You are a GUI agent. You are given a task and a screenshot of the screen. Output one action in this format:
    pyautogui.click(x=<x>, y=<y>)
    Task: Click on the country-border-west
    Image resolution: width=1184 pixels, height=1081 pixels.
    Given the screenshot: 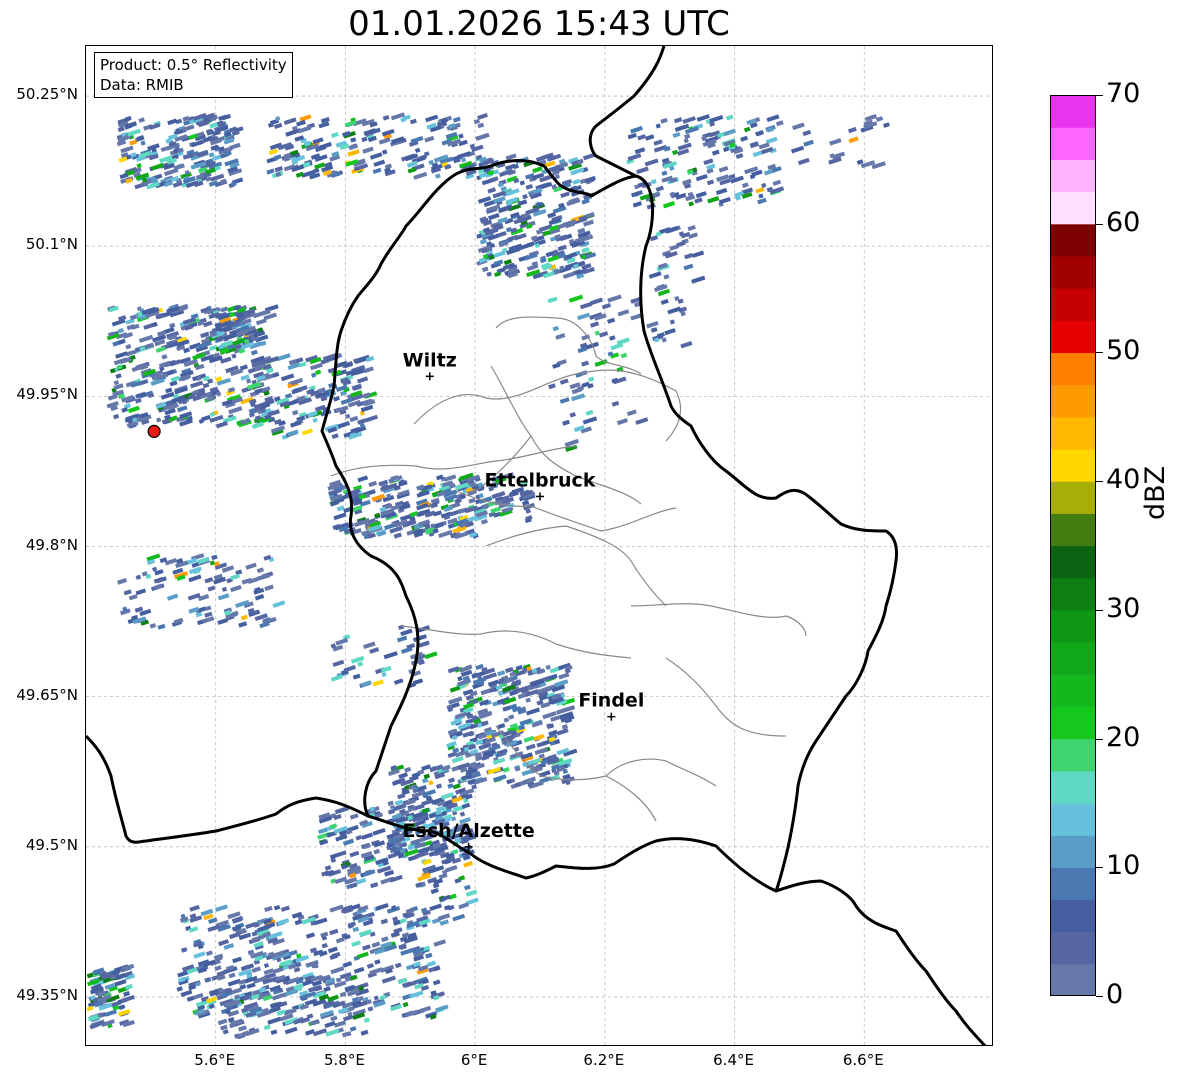 What is the action you would take?
    pyautogui.click(x=227, y=789)
    